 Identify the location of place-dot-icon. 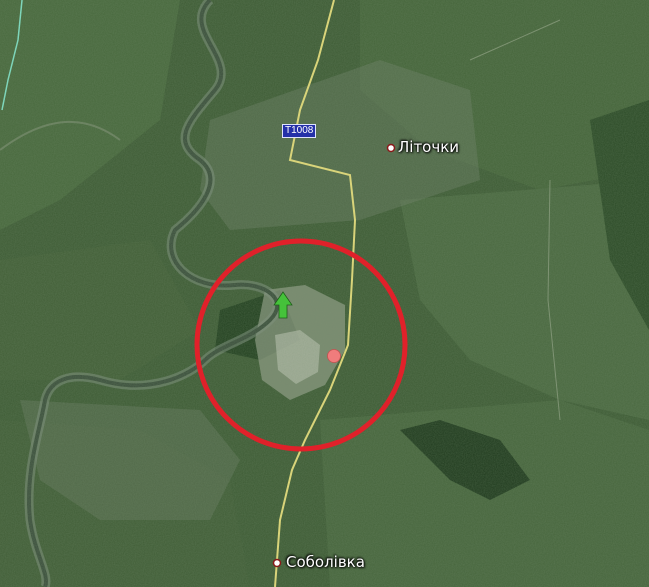
(334, 355).